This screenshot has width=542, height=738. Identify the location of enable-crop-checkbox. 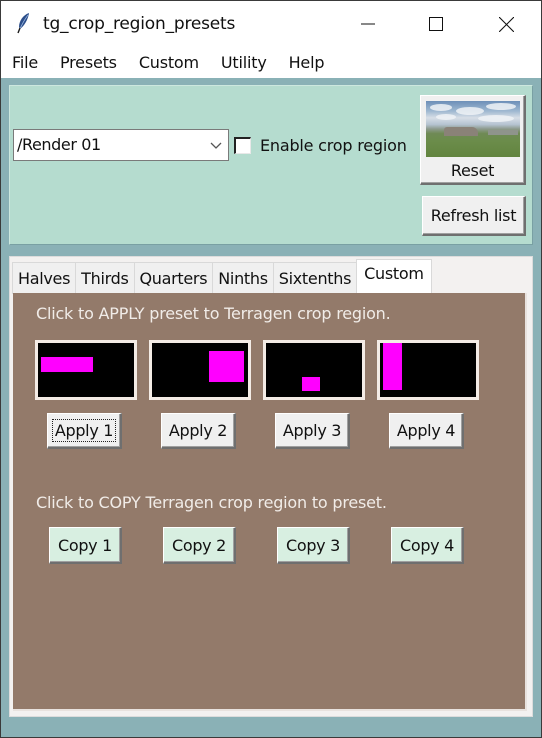
(242, 145).